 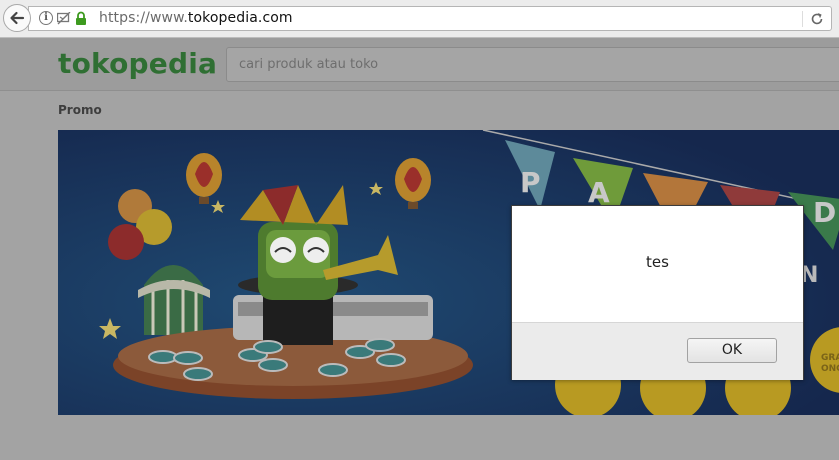 I want to click on reload-icon, so click(x=817, y=19).